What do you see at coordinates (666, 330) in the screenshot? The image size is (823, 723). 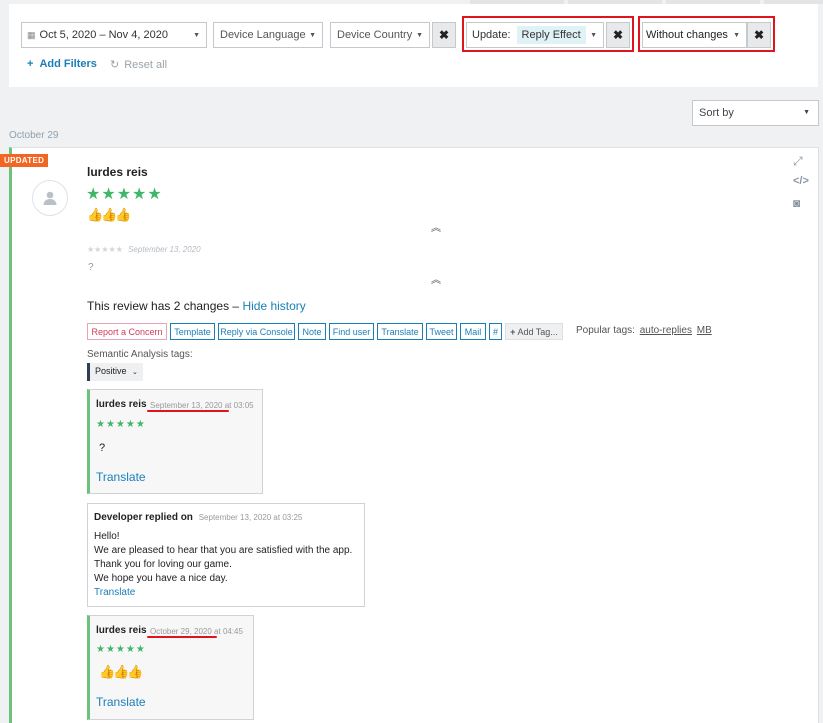 I see `popular-tag-auto-replies: auto-replies` at bounding box center [666, 330].